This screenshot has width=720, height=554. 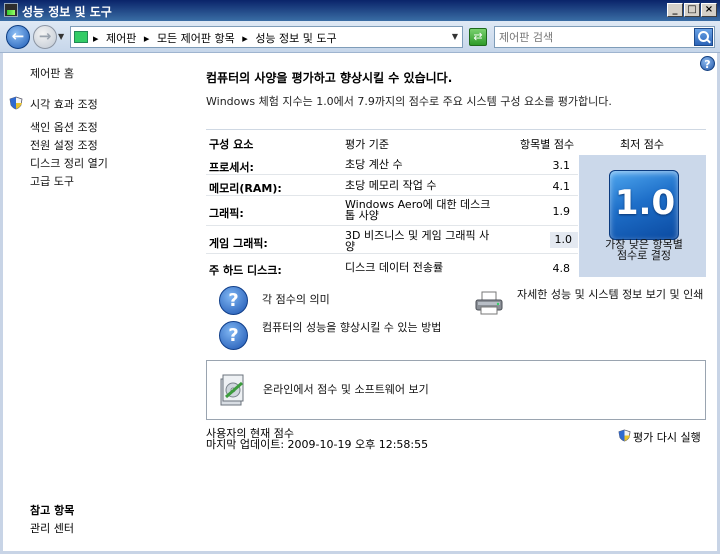 I want to click on window-frame-left, so click(x=1, y=303).